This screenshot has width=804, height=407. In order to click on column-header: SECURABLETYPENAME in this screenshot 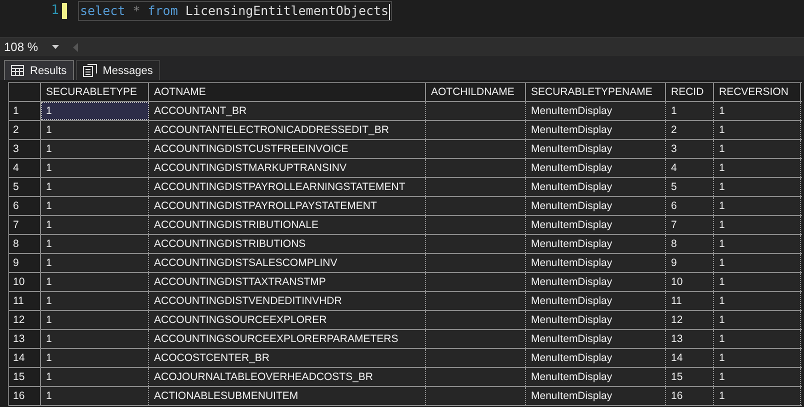, I will do `click(596, 92)`.